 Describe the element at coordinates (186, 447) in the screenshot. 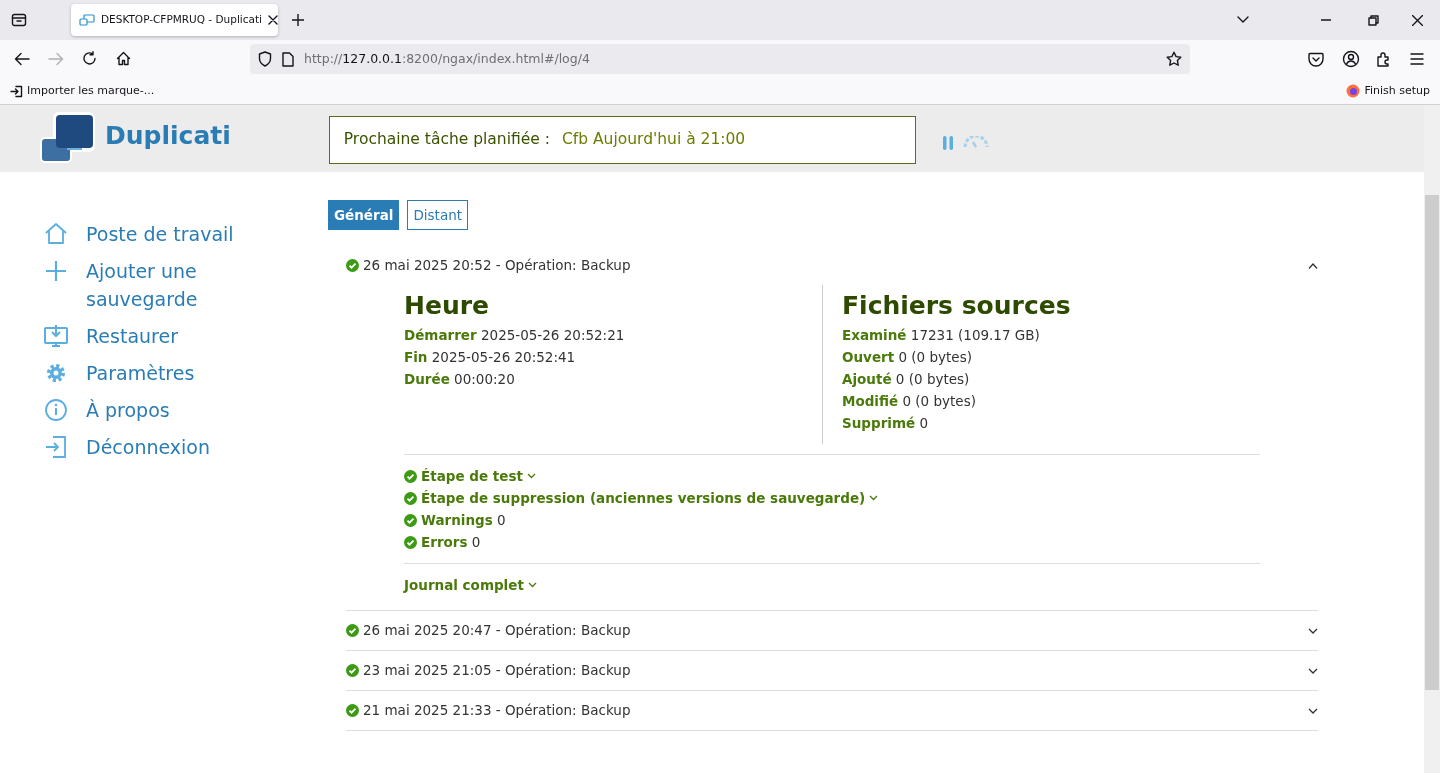

I see `sidebar-item: Déconnexion` at that location.